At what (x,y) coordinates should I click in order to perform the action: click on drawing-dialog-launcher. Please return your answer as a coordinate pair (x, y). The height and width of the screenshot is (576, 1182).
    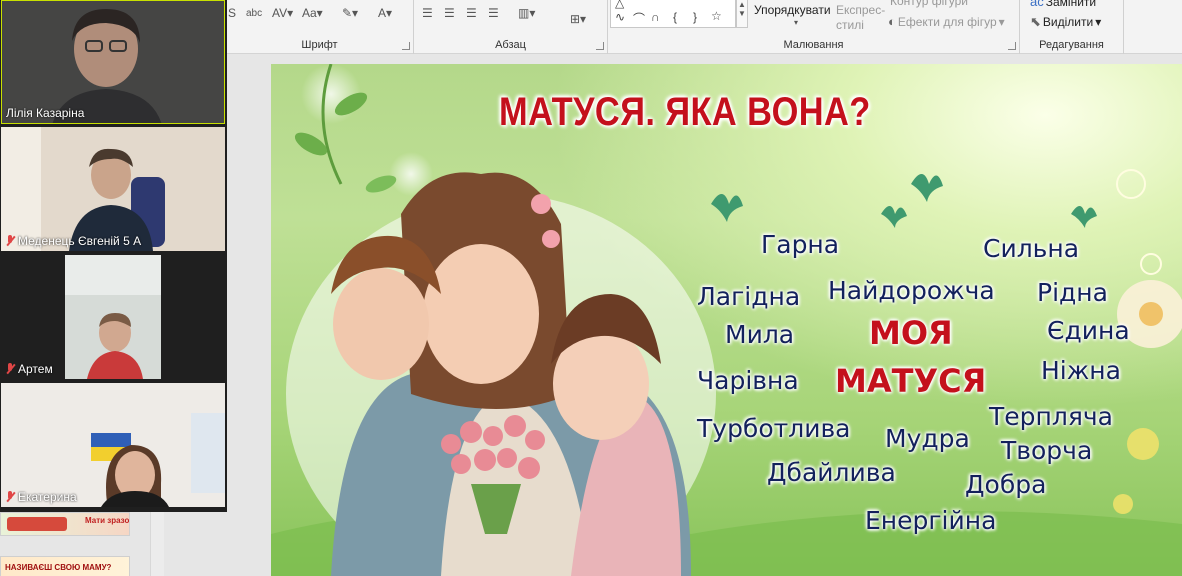
    Looking at the image, I should click on (1012, 46).